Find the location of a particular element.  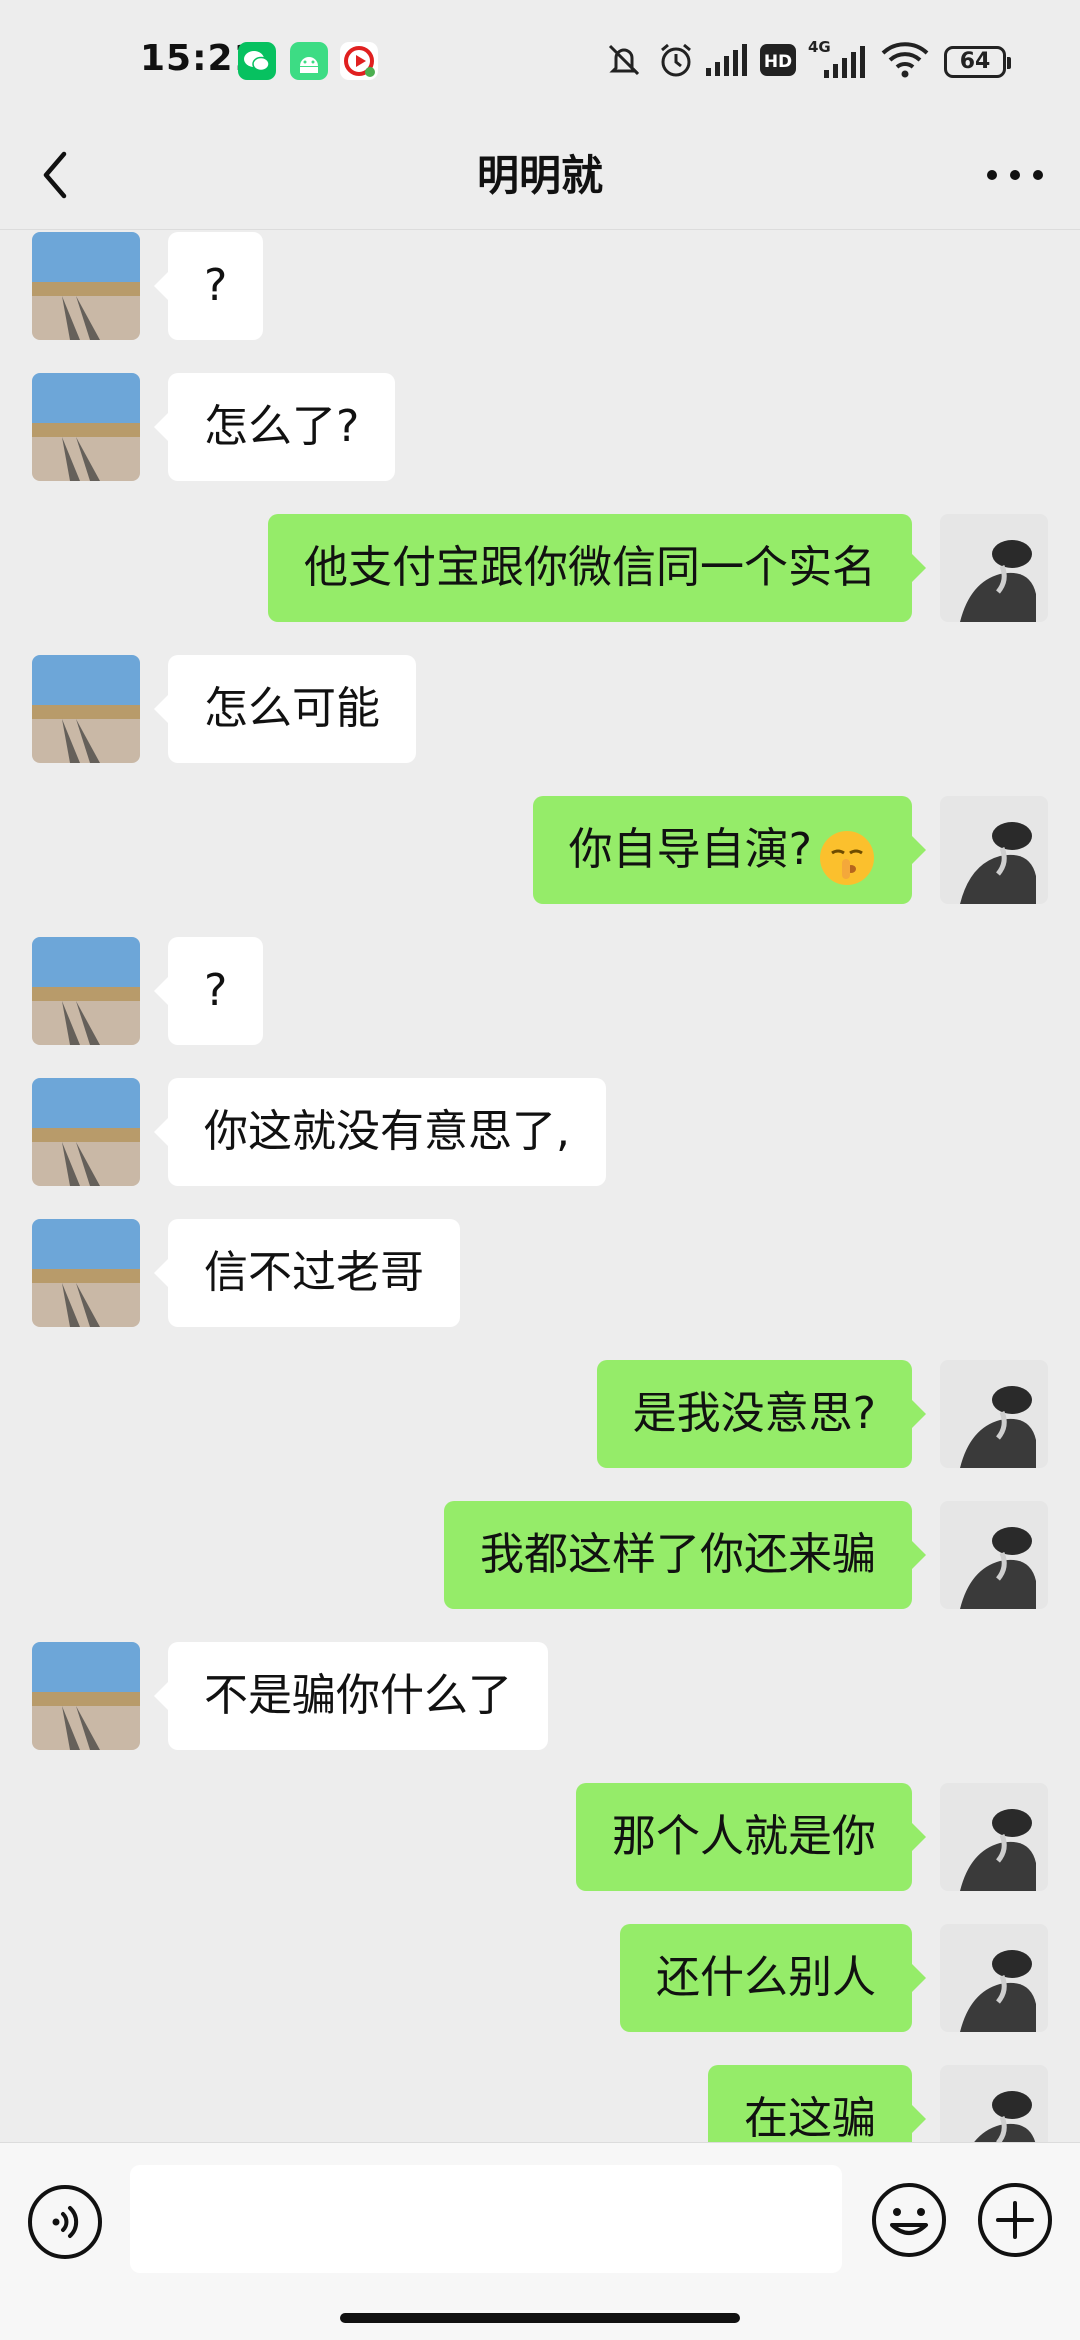

signal-icon is located at coordinates (727, 62).